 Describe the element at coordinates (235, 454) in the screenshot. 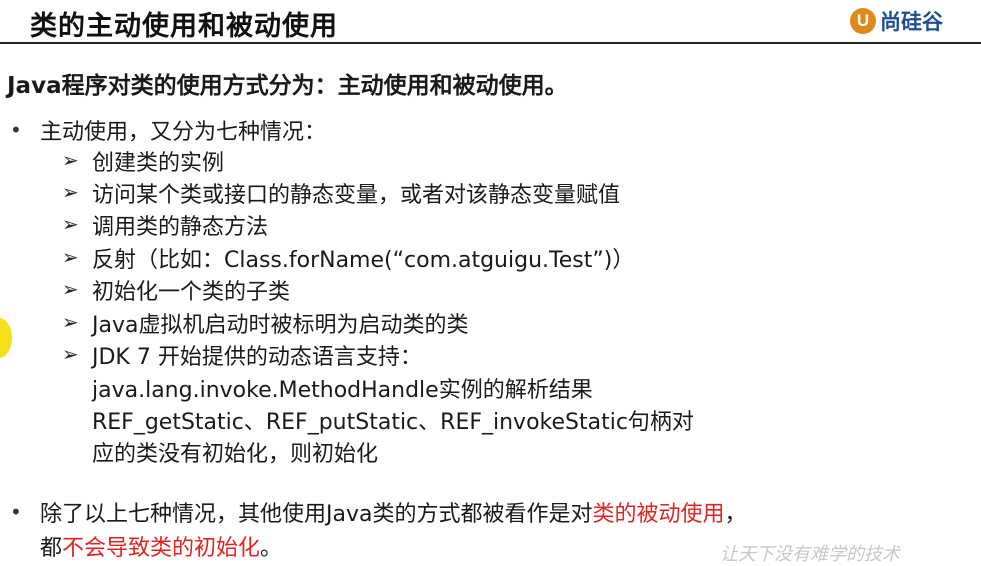

I see `active-item-7-cont-3: 应的类没有初始化，则初始化` at that location.